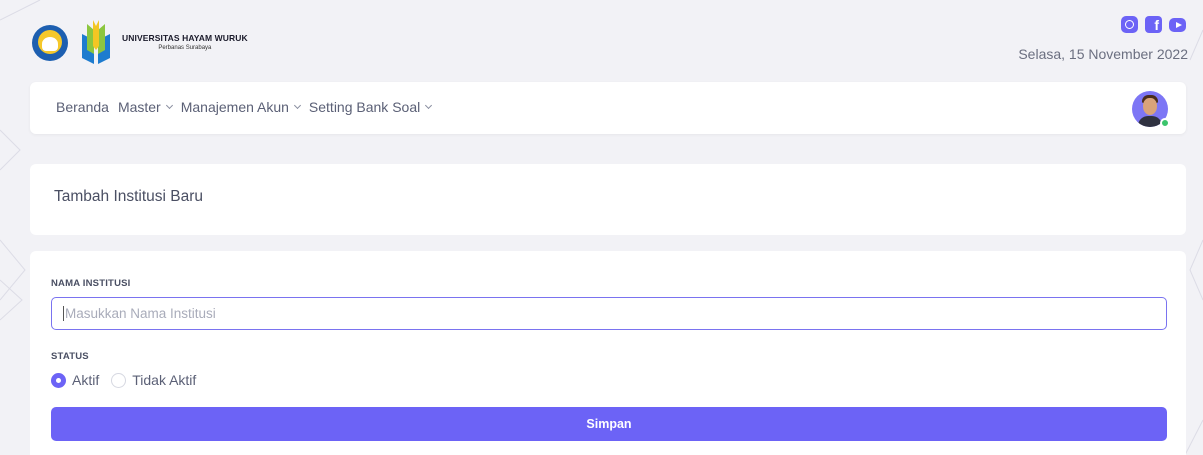 This screenshot has width=1203, height=455. I want to click on university-subtitle: Perbanas Surabaya, so click(185, 48).